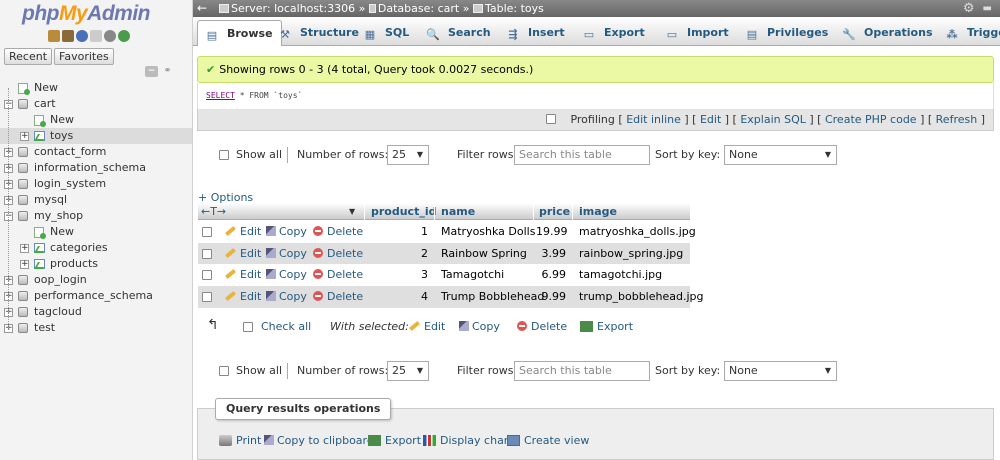 This screenshot has height=460, width=1000. I want to click on tree-item-my-shop: − my_shop, so click(96, 216).